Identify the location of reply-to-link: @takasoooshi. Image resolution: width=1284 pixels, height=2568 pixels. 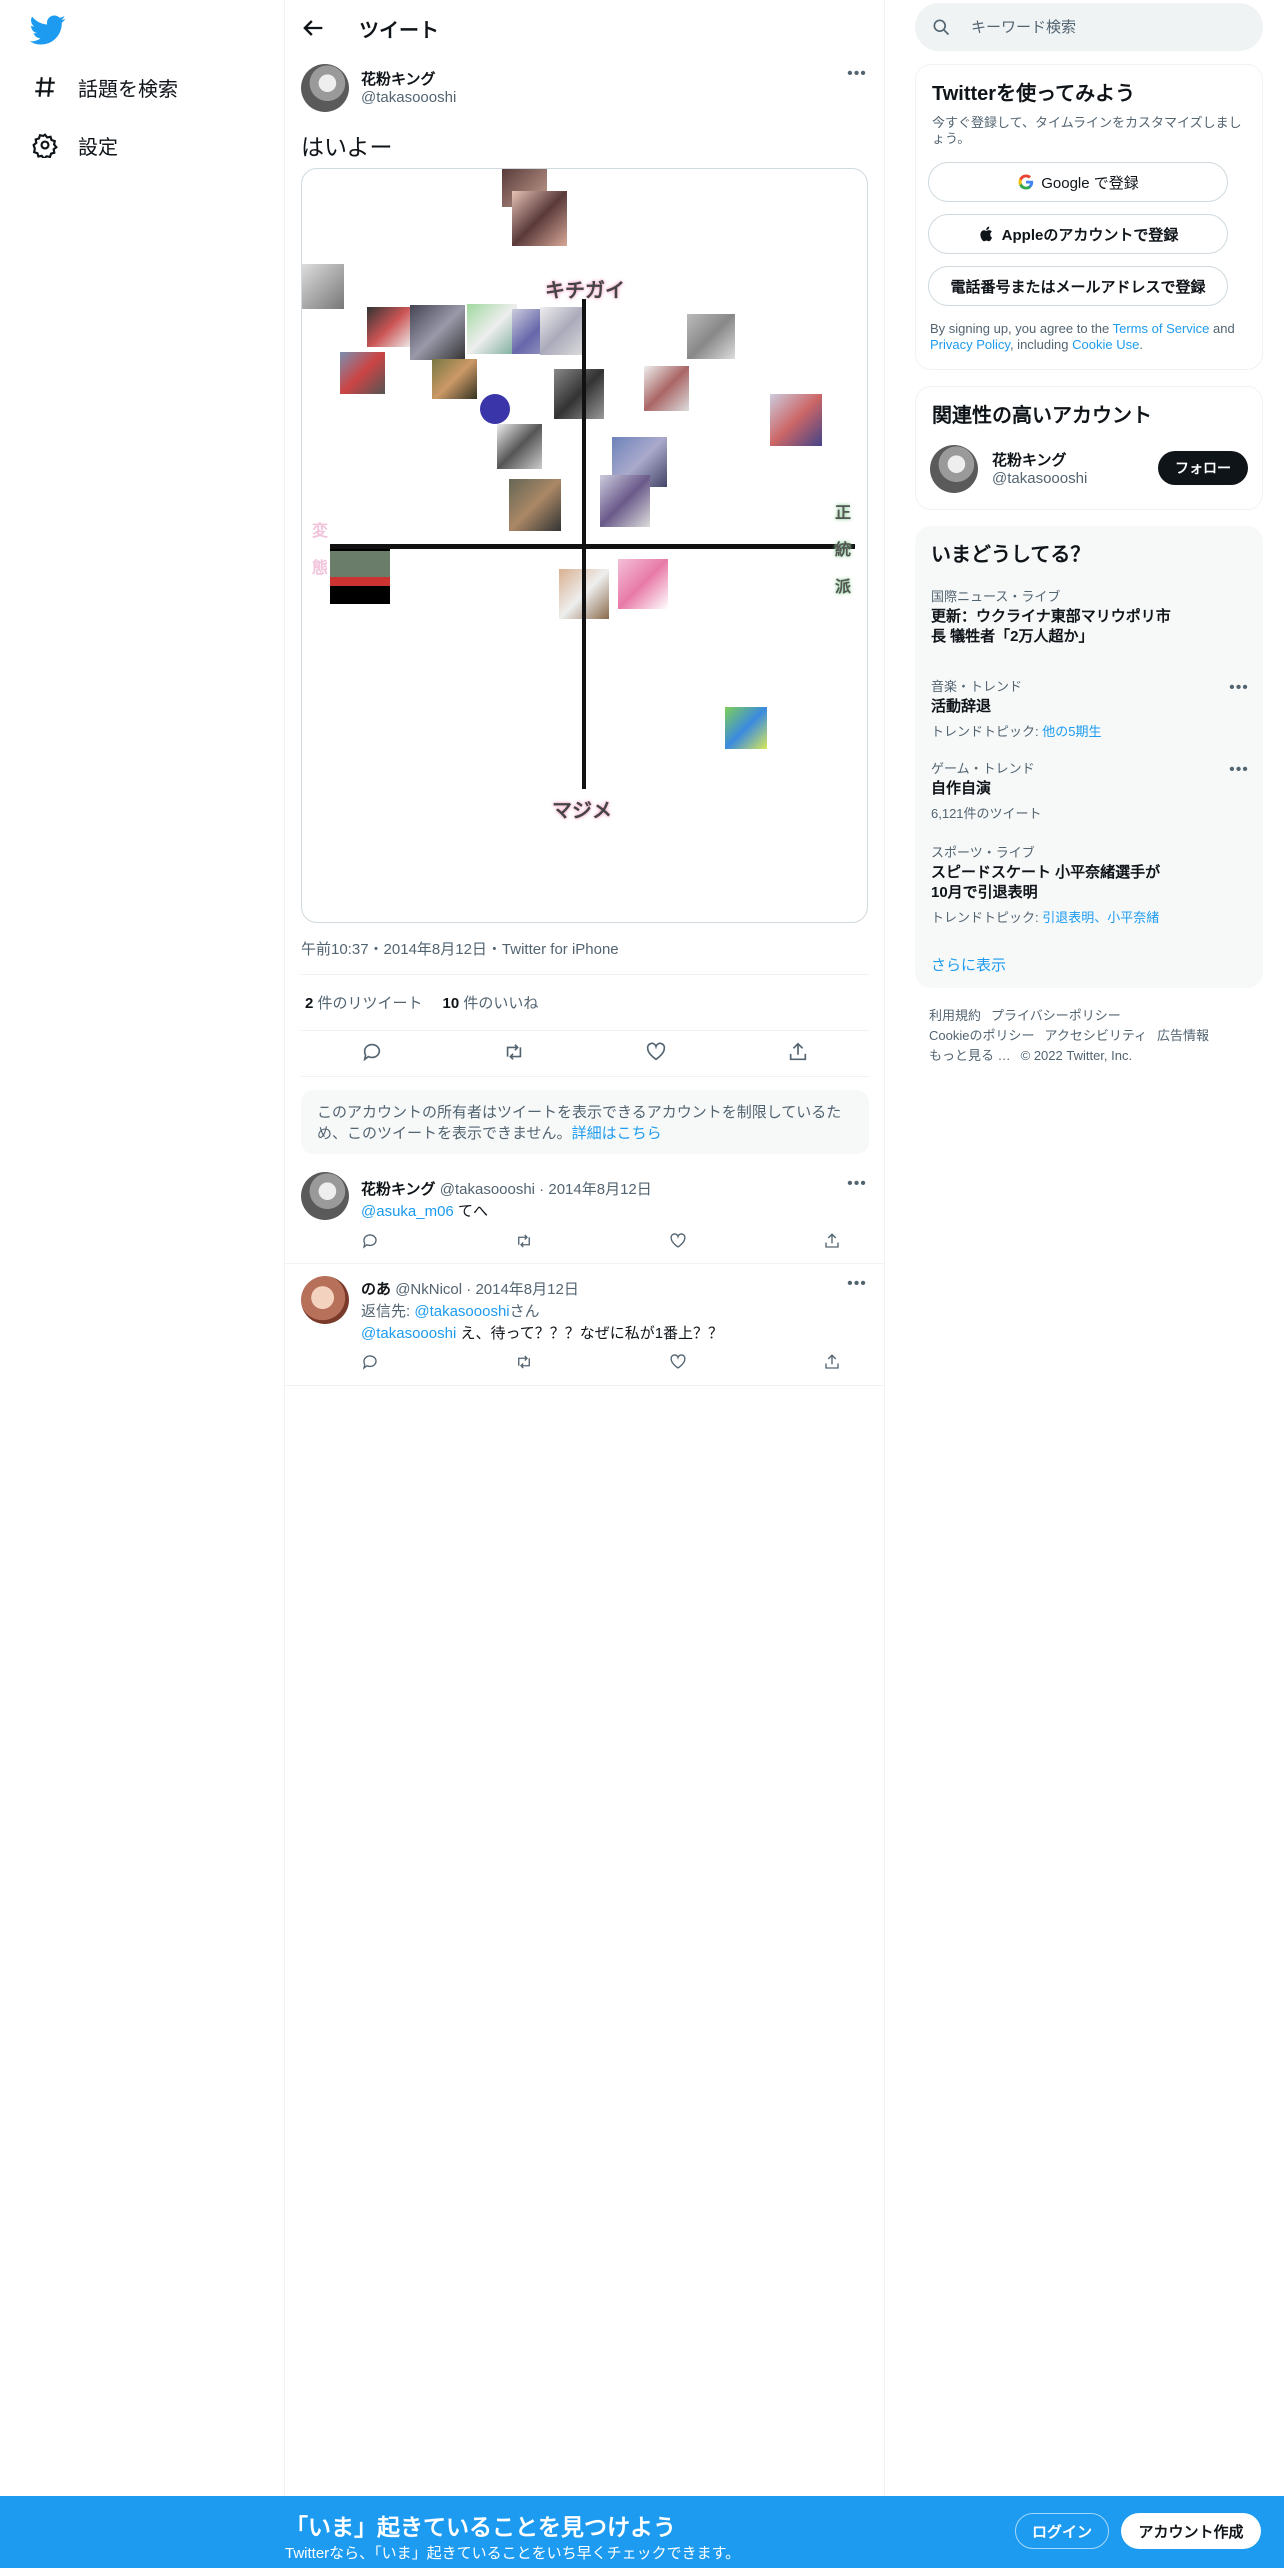
(461, 1311).